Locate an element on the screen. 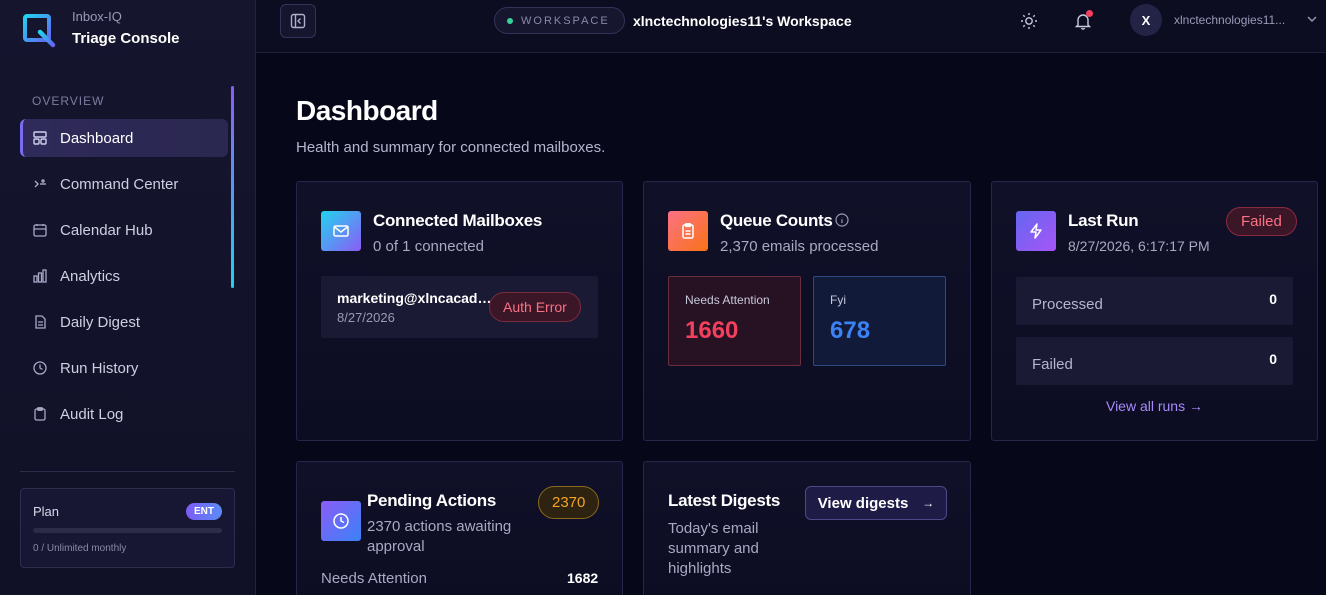  collapse-sidebar-button is located at coordinates (298, 21).